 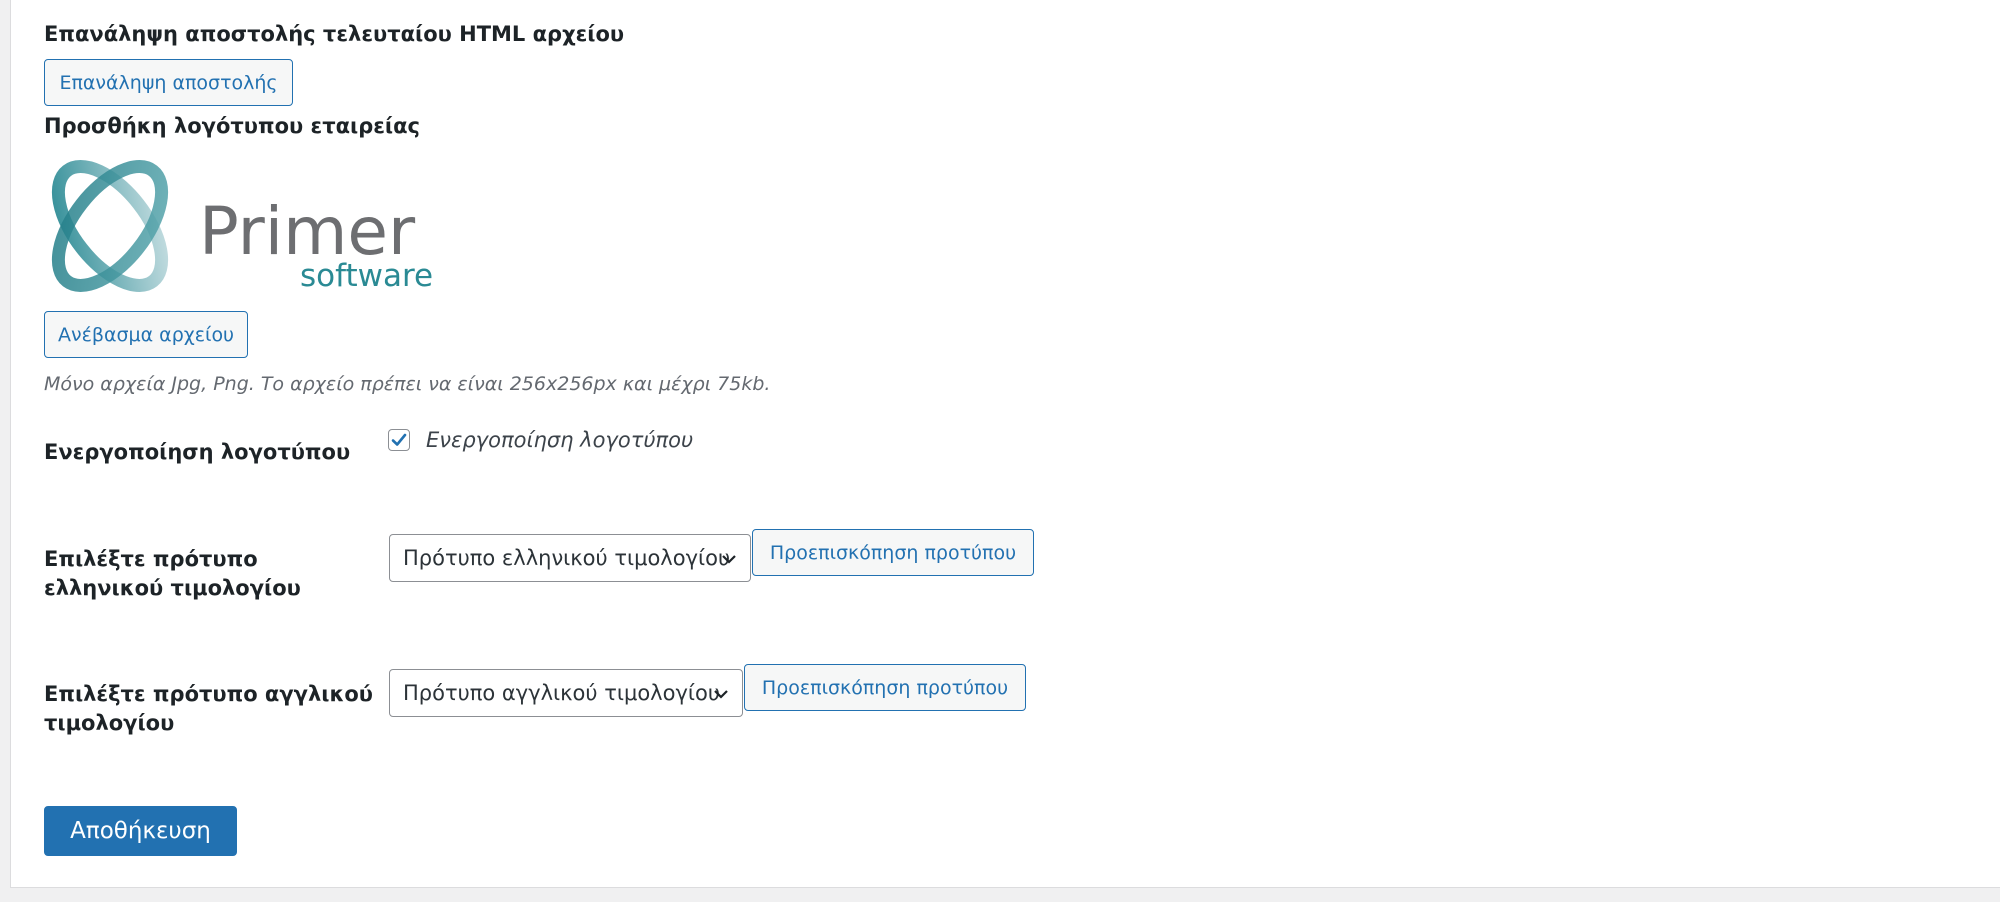 I want to click on logo-heading: Προσθήκη λογότυπου εταιρείας, so click(x=232, y=126).